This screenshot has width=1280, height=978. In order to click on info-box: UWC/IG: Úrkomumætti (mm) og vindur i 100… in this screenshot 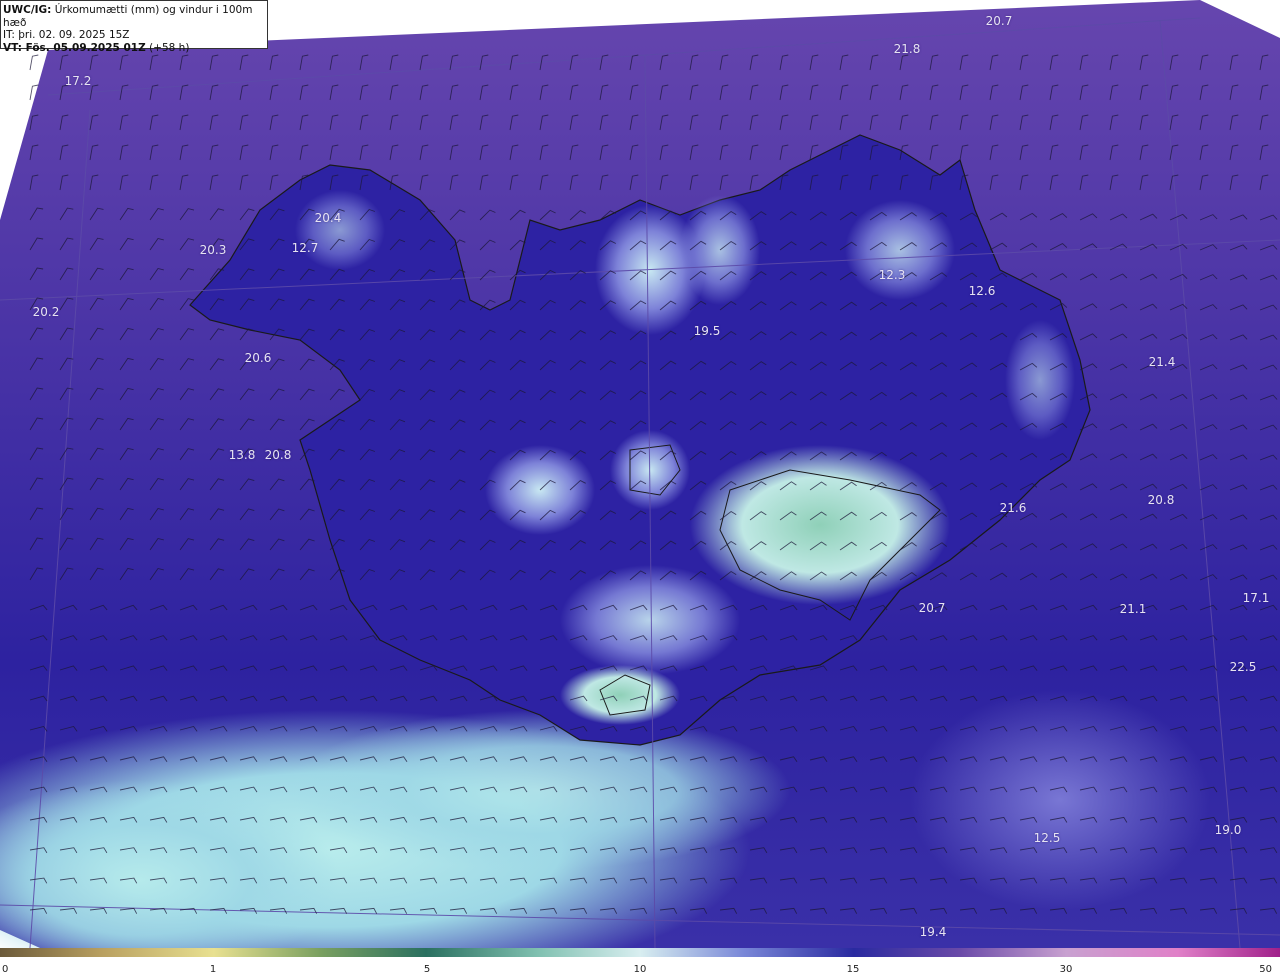, I will do `click(134, 27)`.